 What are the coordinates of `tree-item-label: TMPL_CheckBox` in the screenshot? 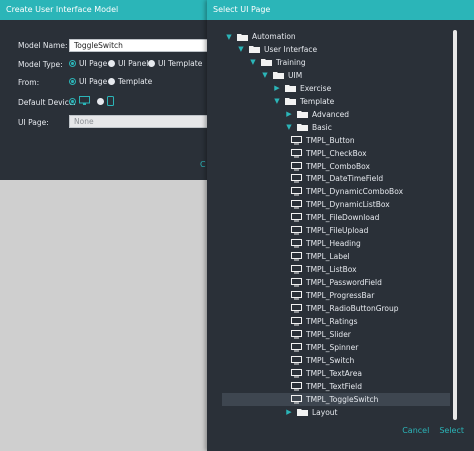 It's located at (336, 153).